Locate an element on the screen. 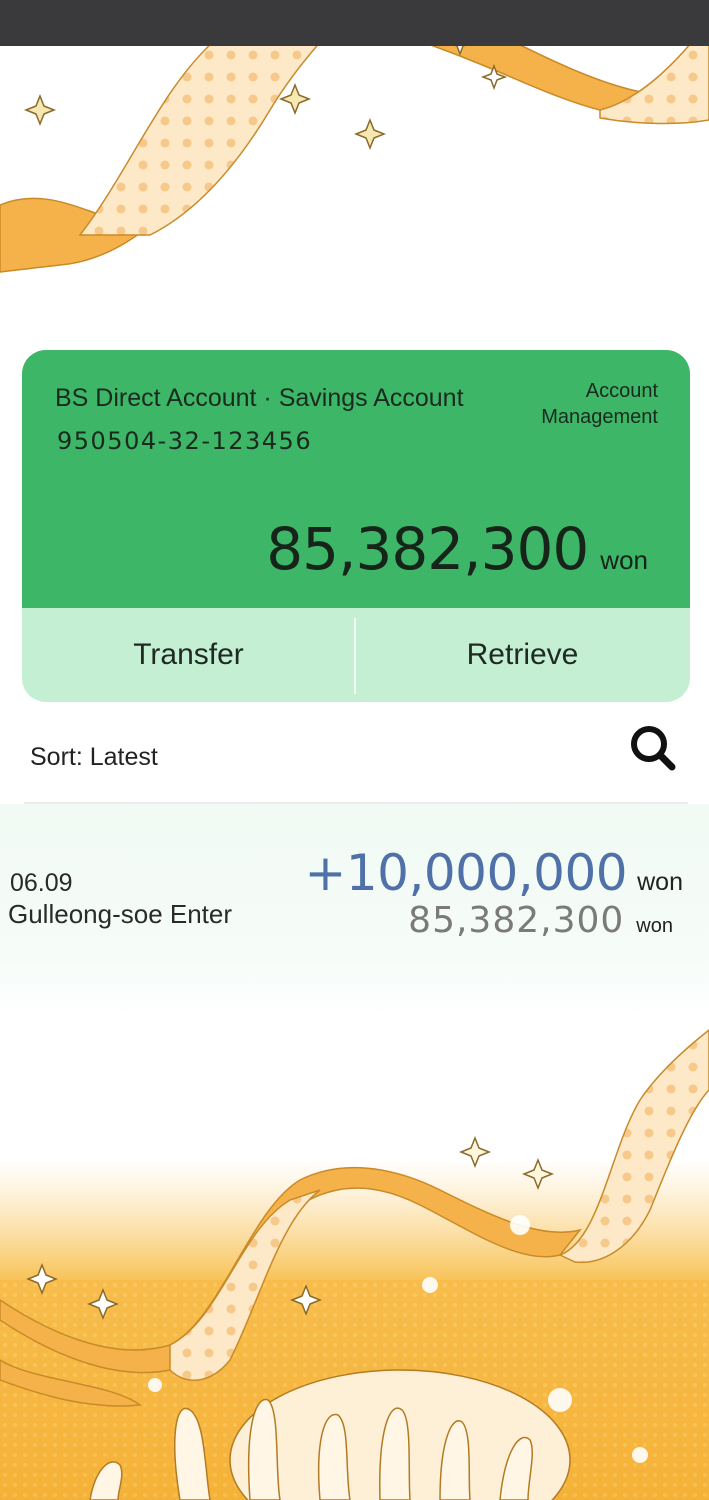 The width and height of the screenshot is (709, 1500). account-balance: 85,382,300 won is located at coordinates (457, 549).